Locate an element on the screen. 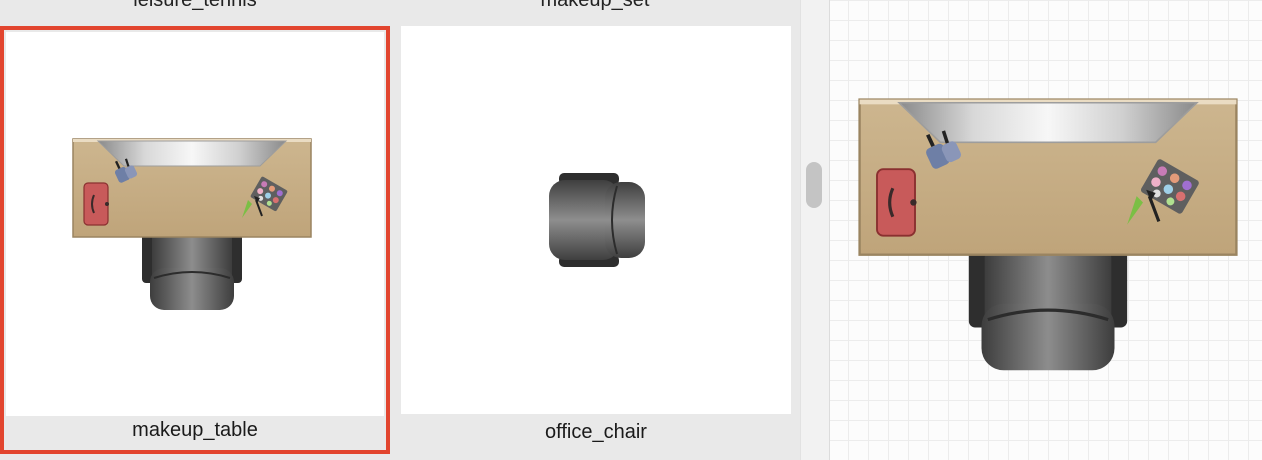 Image resolution: width=1262 pixels, height=460 pixels. makeup-table-icon is located at coordinates (192, 225).